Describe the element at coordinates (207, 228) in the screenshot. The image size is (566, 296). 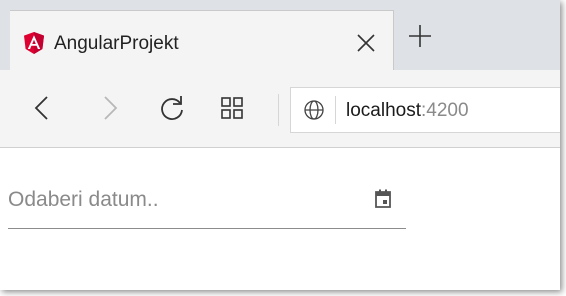
I see `input-underline` at that location.